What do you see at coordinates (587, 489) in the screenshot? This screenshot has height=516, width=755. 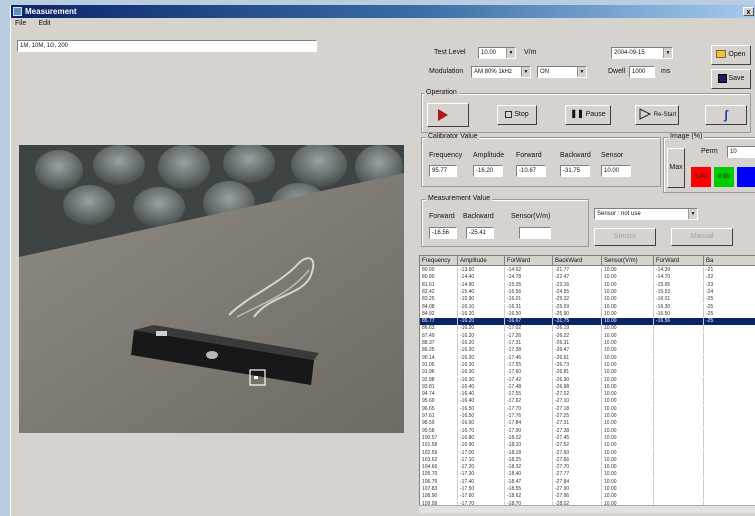 I see `table-row: 107.83 -17.50 -18.55 -27.90 10.00` at bounding box center [587, 489].